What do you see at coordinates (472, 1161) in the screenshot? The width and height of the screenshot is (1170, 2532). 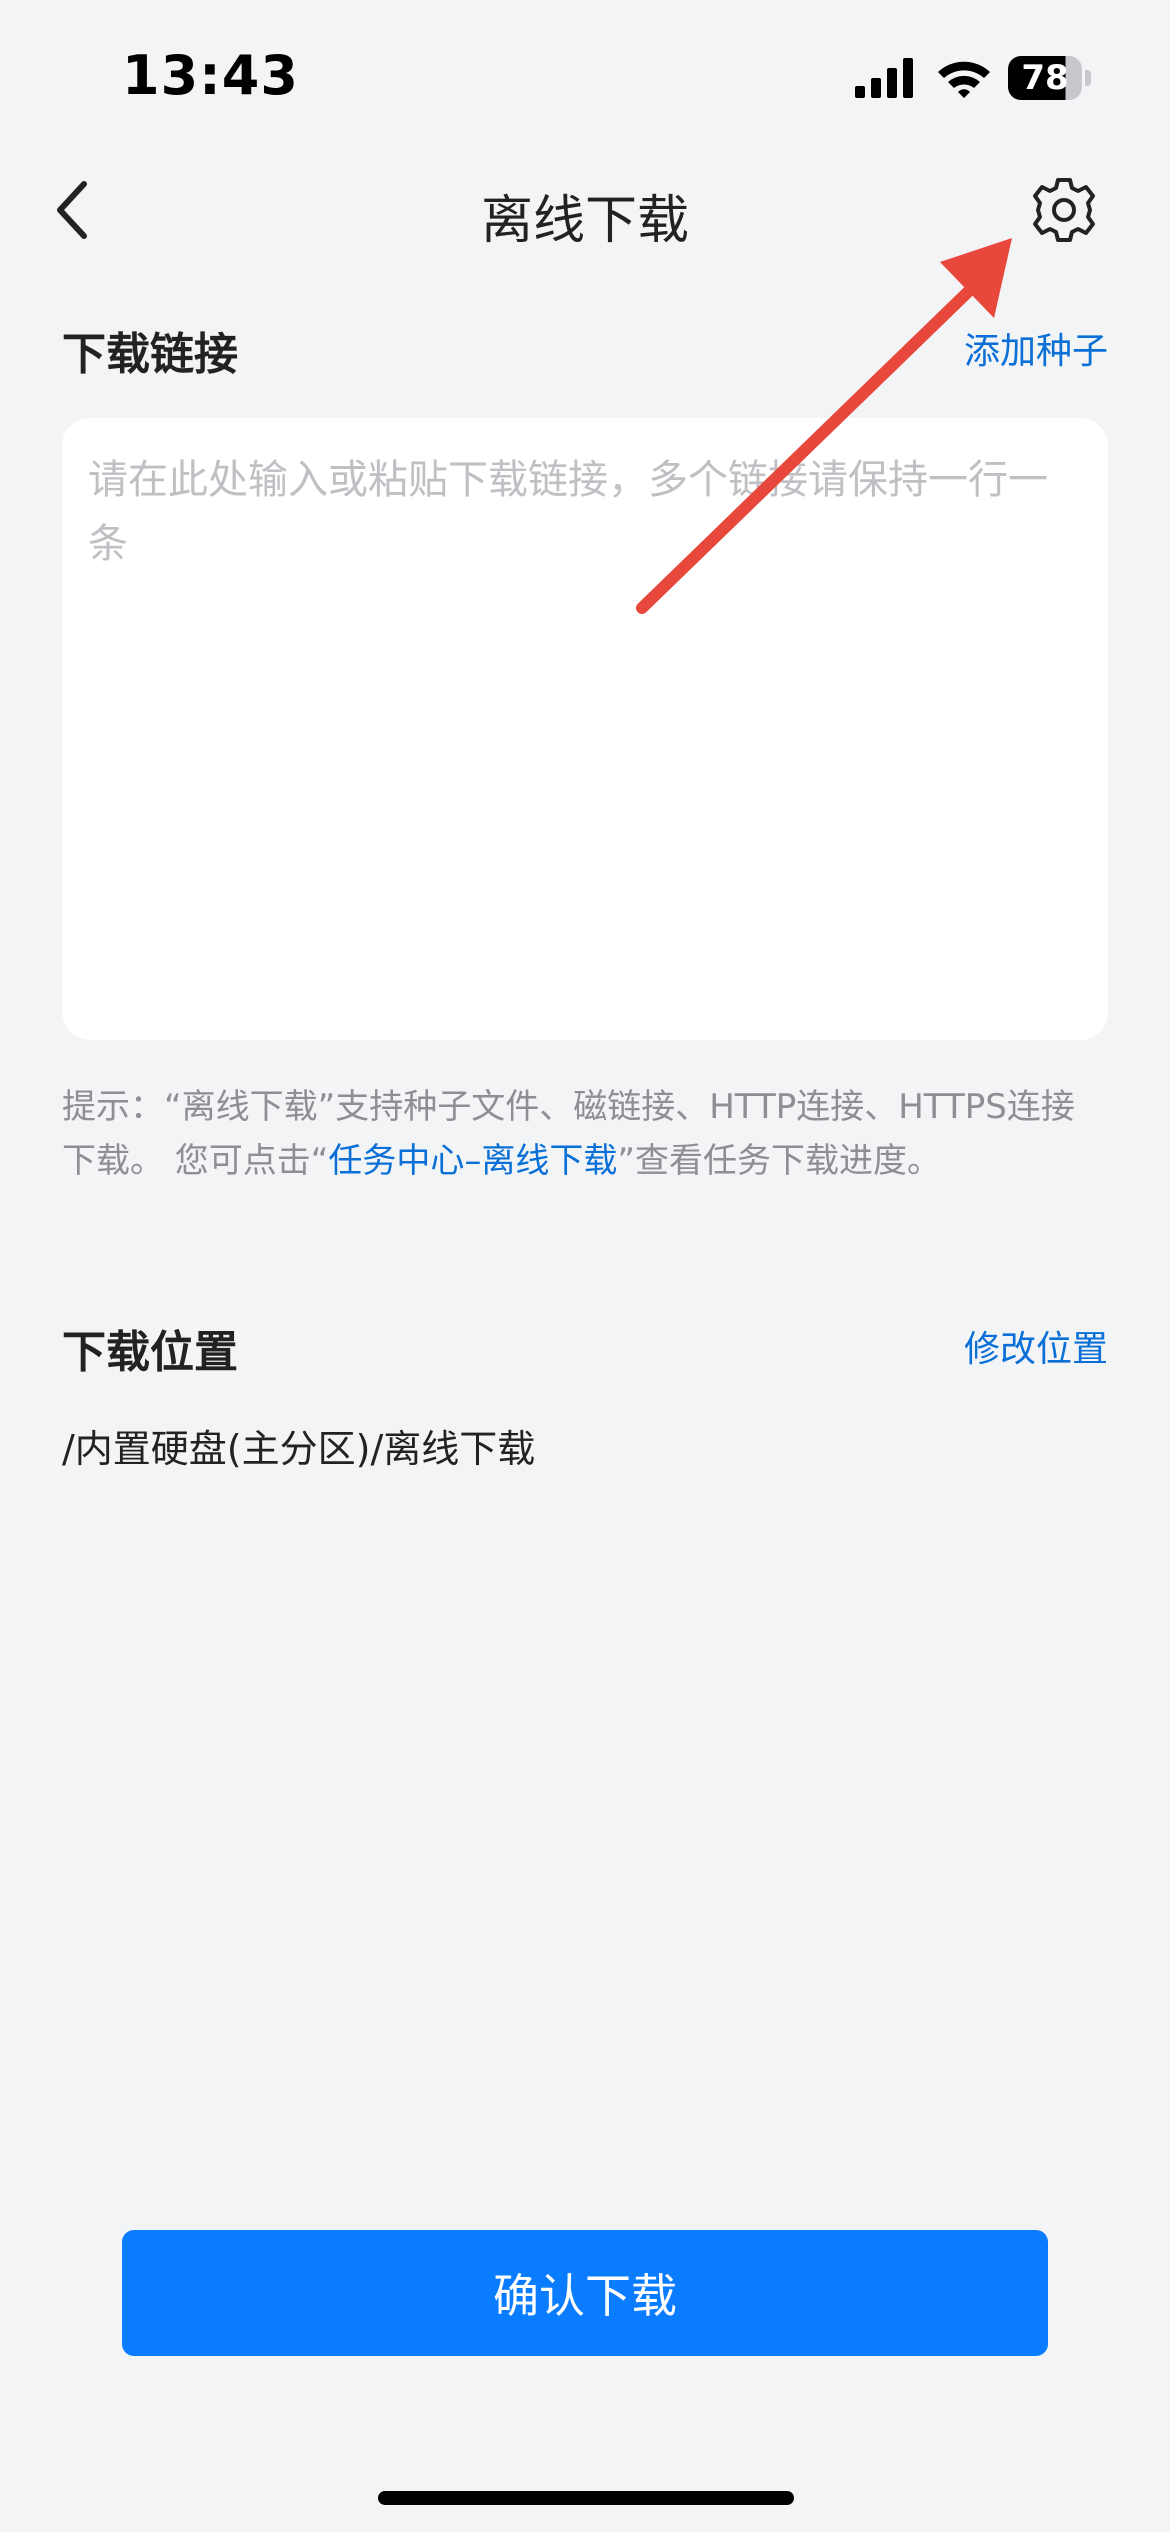 I see `task-center-link: 任务中心–离线下载` at bounding box center [472, 1161].